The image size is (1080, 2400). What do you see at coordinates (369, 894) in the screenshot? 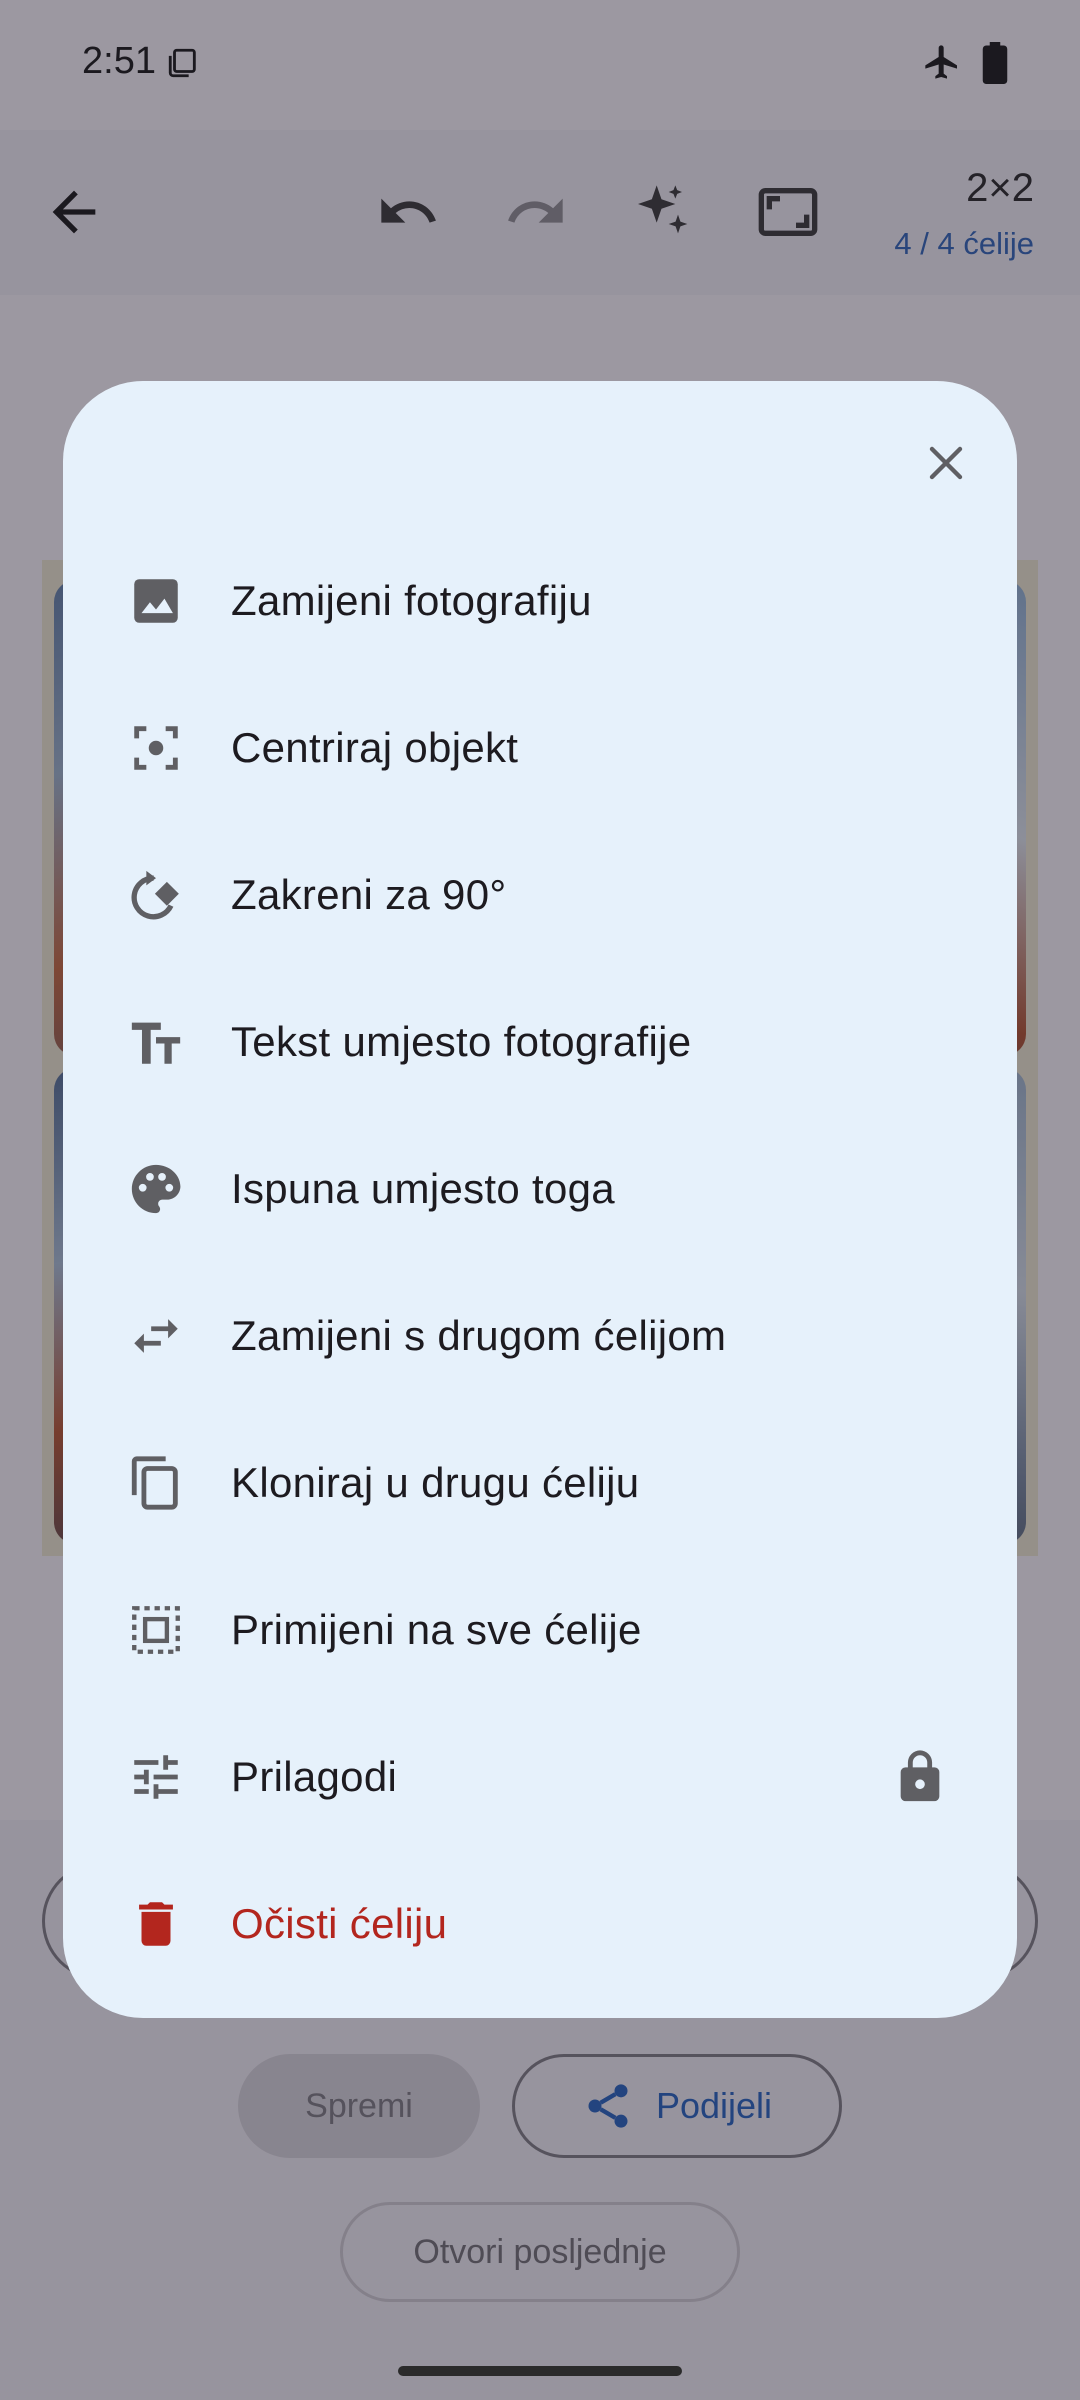
I see `menu-item-label: Zakreni za 90°` at bounding box center [369, 894].